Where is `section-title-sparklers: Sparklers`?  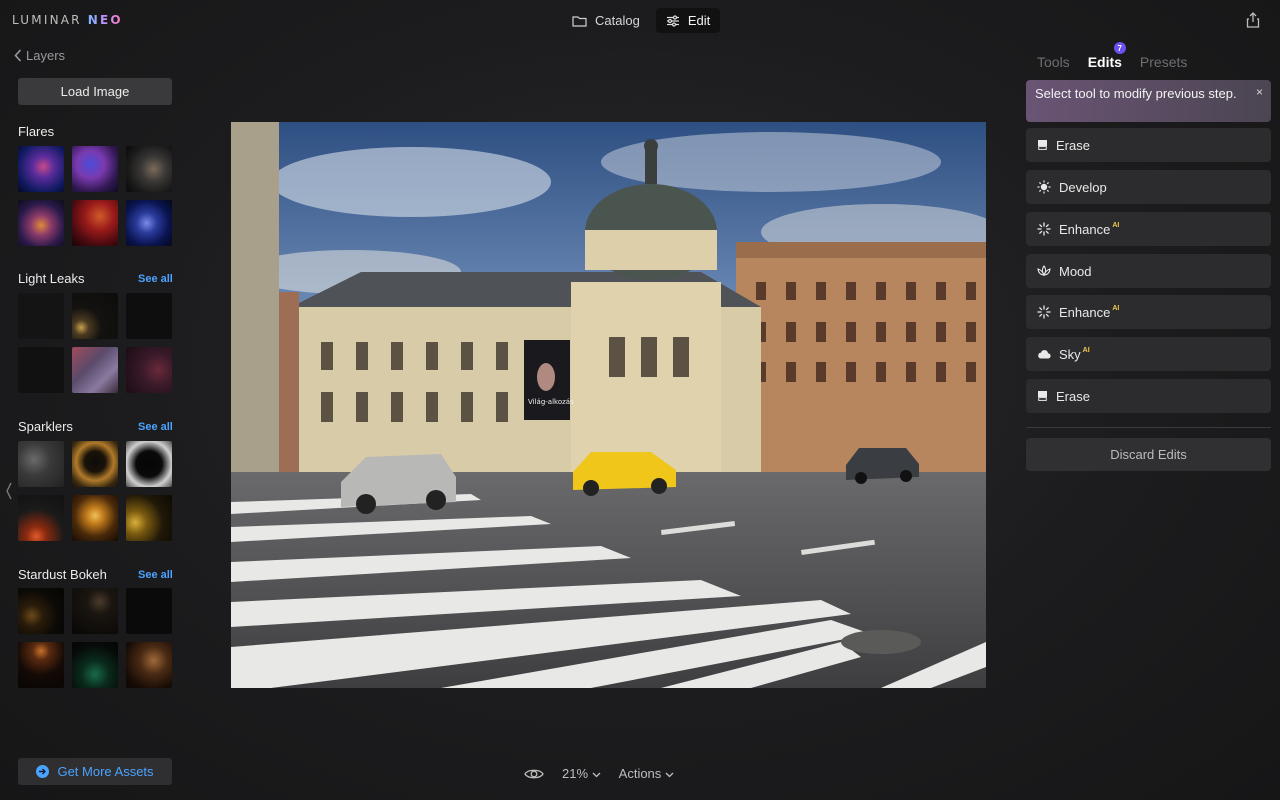 section-title-sparklers: Sparklers is located at coordinates (45, 426).